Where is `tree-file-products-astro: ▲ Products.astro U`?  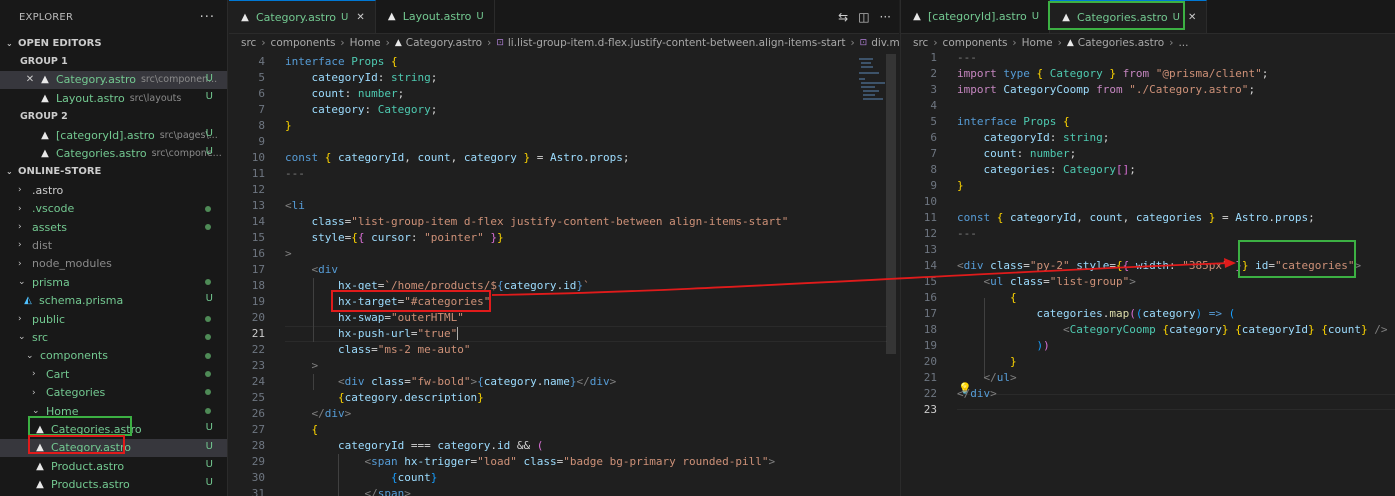 tree-file-products-astro: ▲ Products.astro U is located at coordinates (113, 484).